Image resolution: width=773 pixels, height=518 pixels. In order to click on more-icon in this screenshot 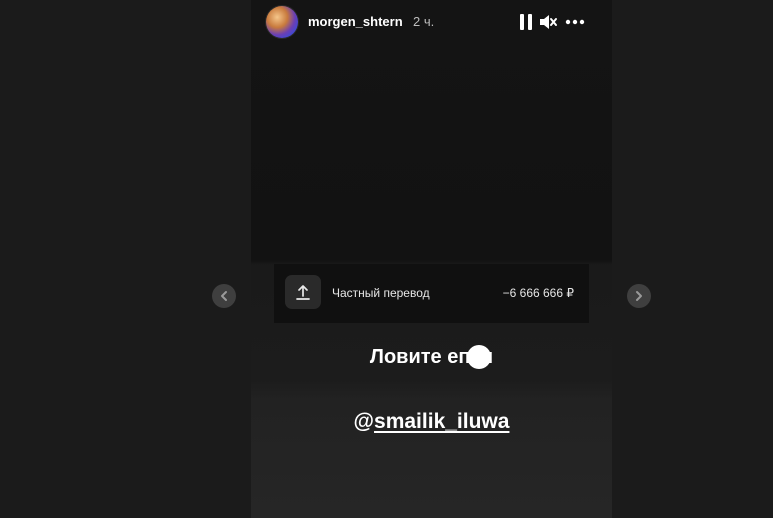, I will do `click(575, 22)`.